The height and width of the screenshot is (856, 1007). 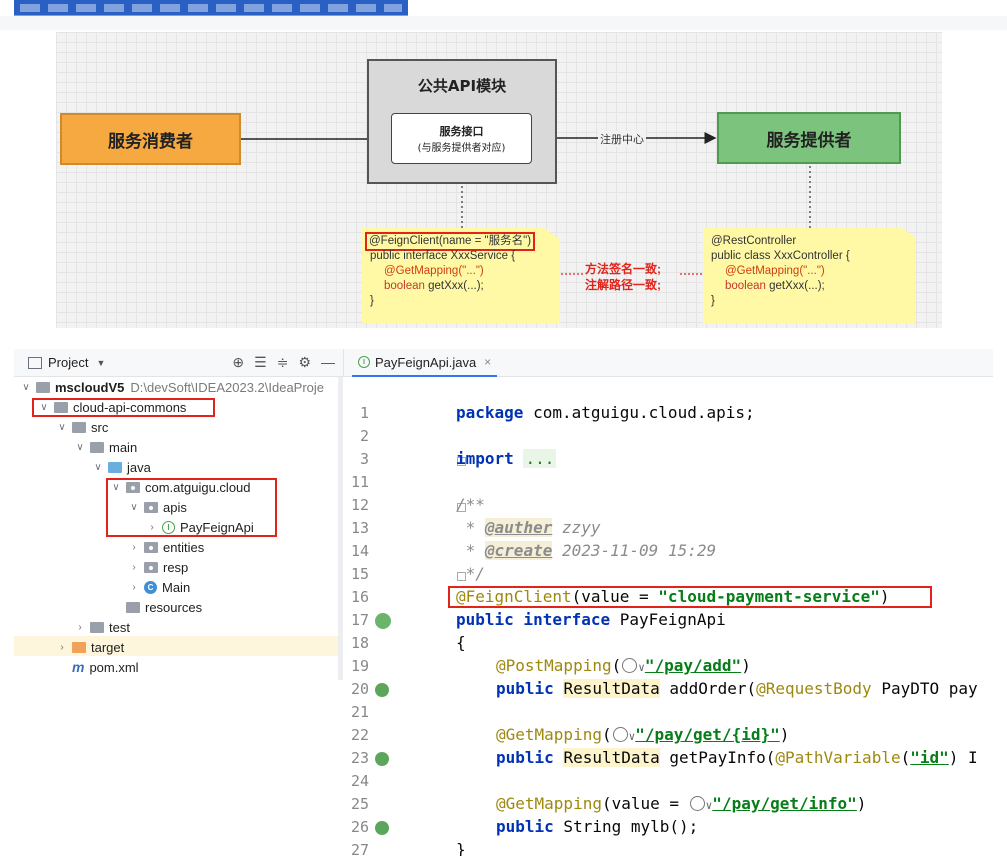 I want to click on line-number: 20, so click(x=359, y=689).